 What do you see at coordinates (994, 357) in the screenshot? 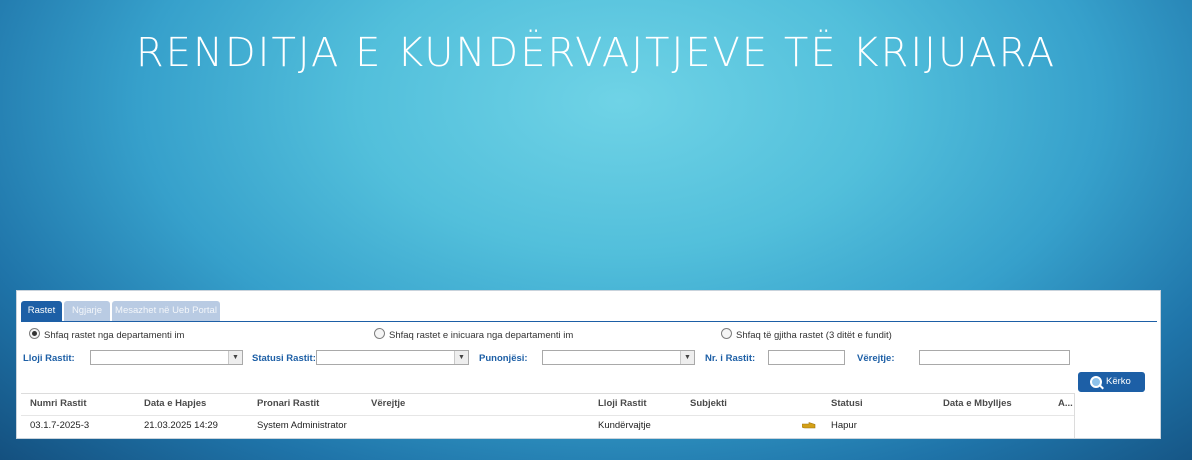
I see `remarks-input` at bounding box center [994, 357].